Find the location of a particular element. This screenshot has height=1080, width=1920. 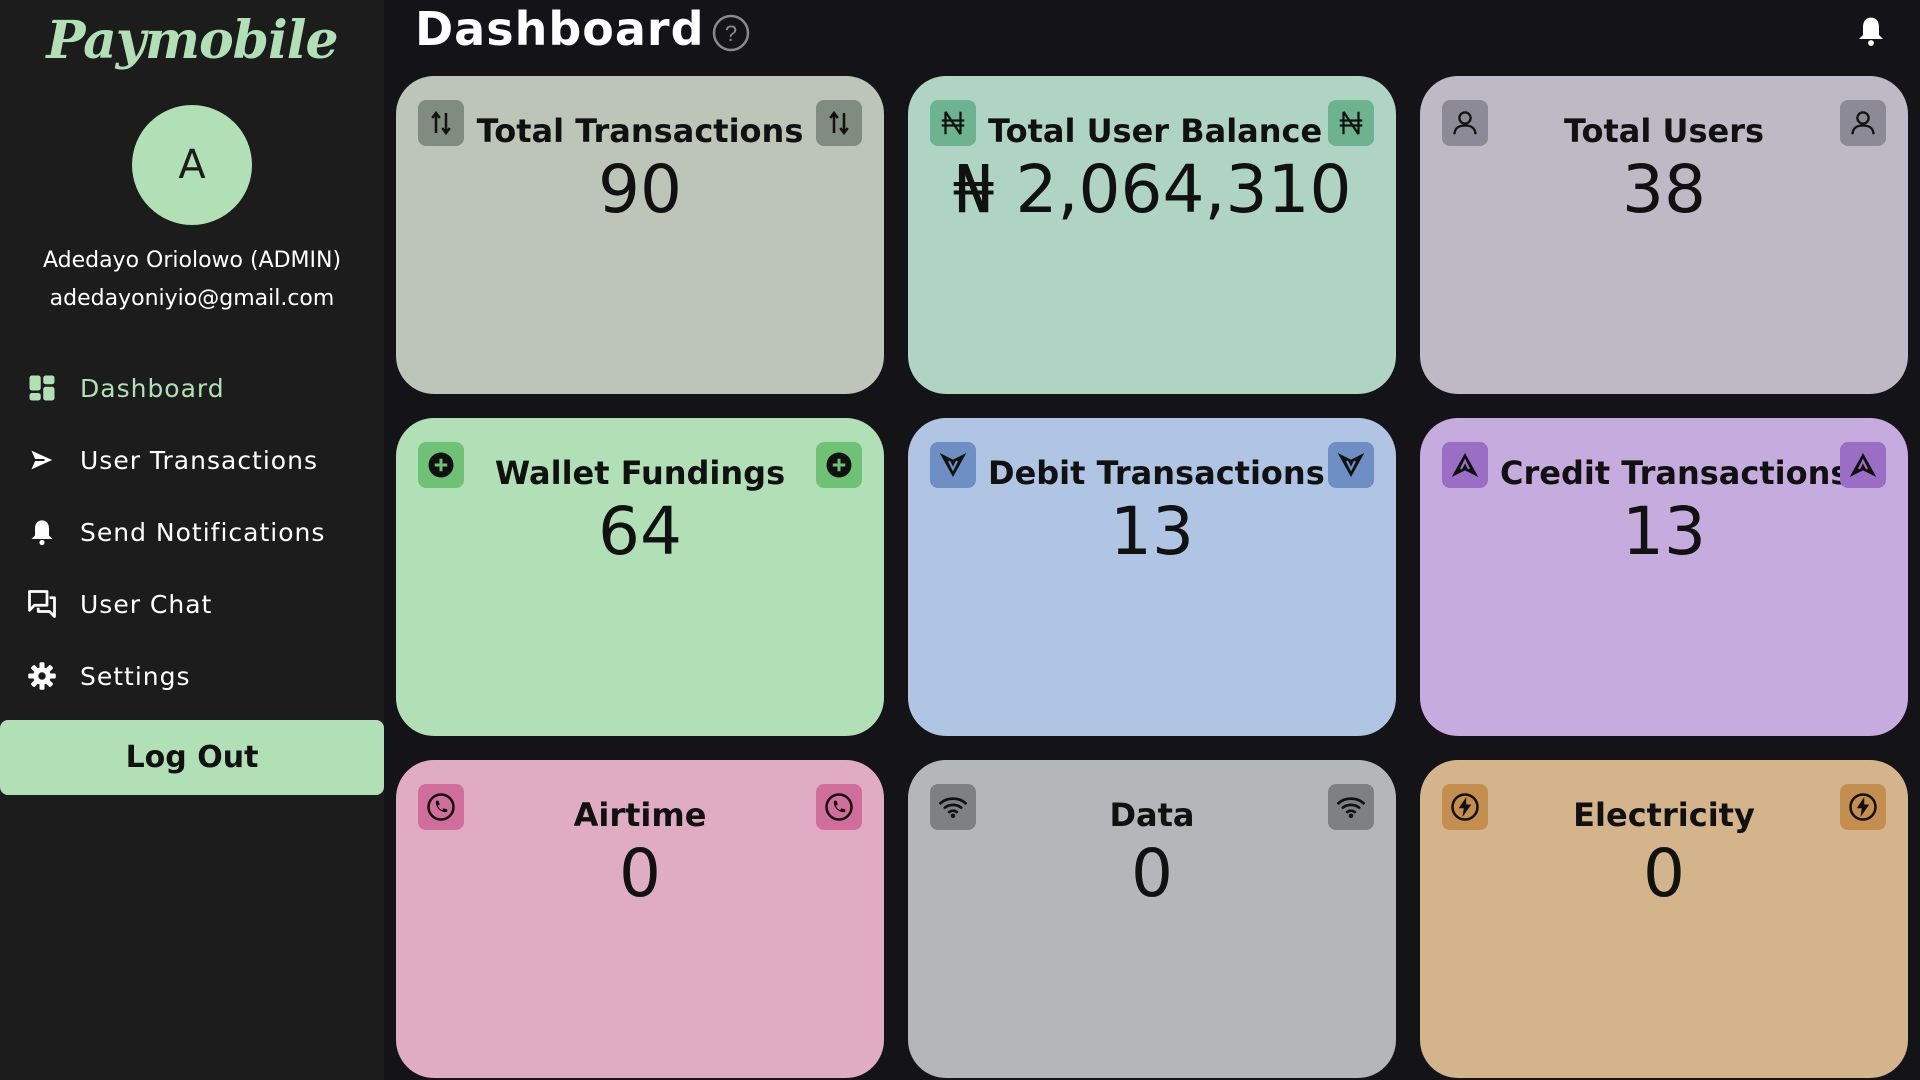

card-title: Total Transactions is located at coordinates (640, 131).